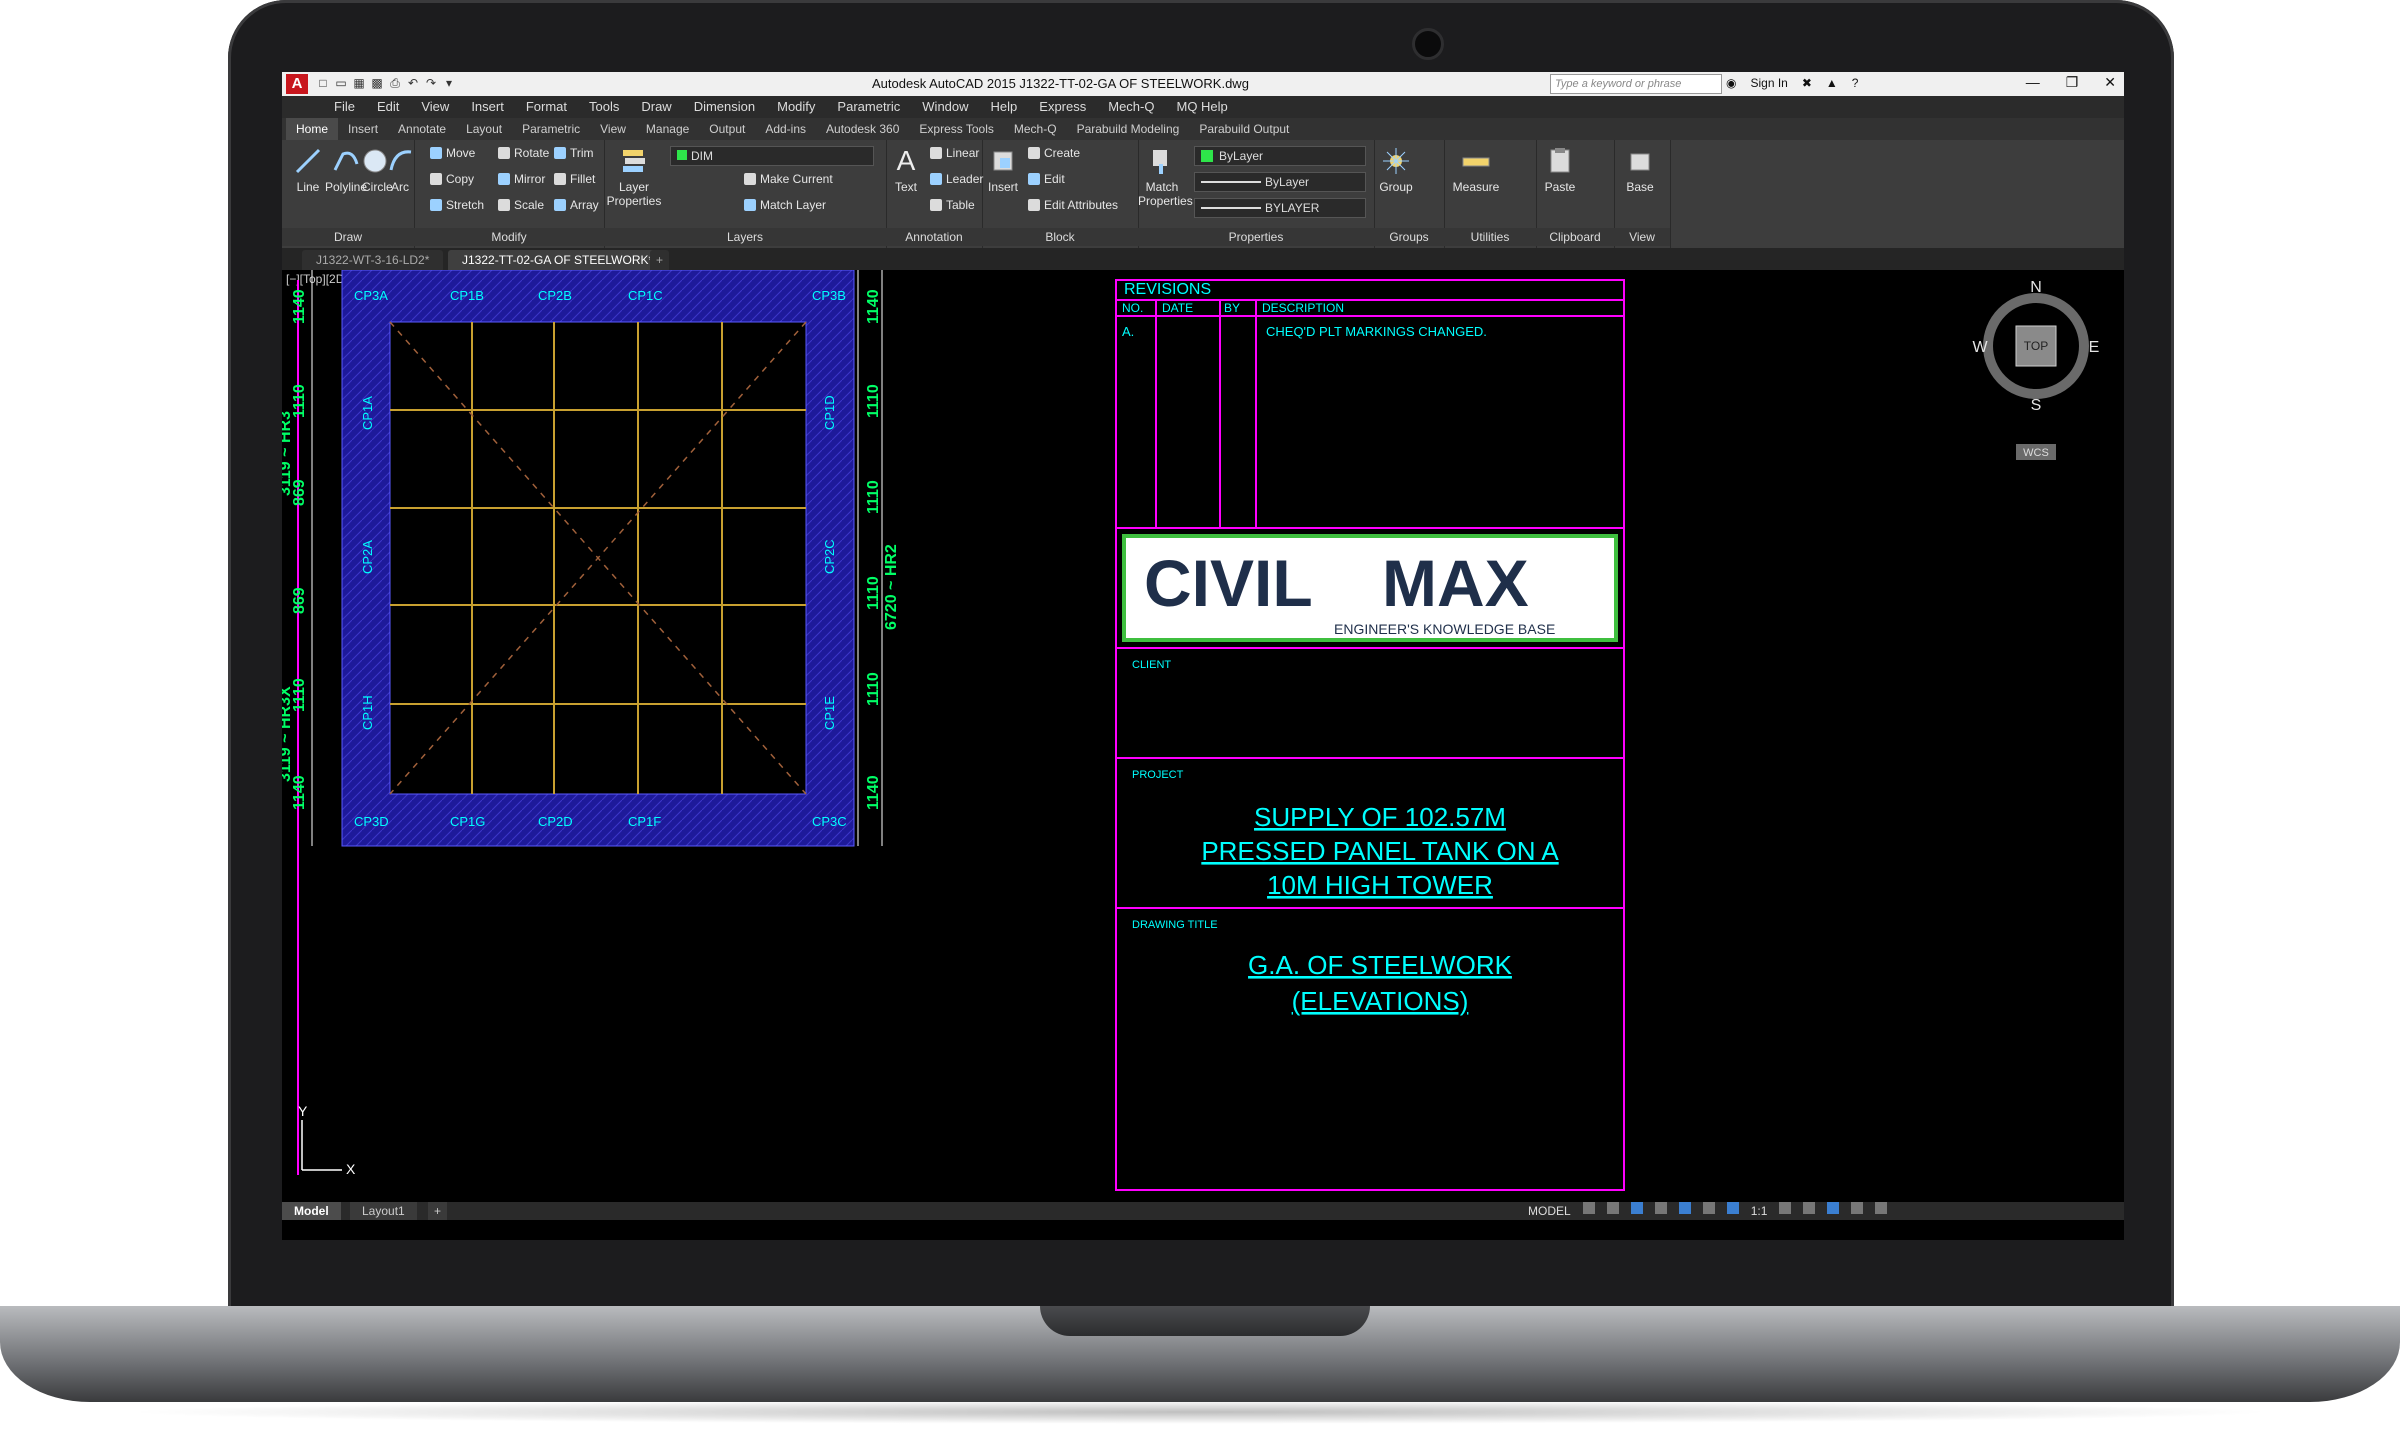 This screenshot has height=1444, width=2400. What do you see at coordinates (1409, 237) in the screenshot?
I see `groups-panel-title: Groups` at bounding box center [1409, 237].